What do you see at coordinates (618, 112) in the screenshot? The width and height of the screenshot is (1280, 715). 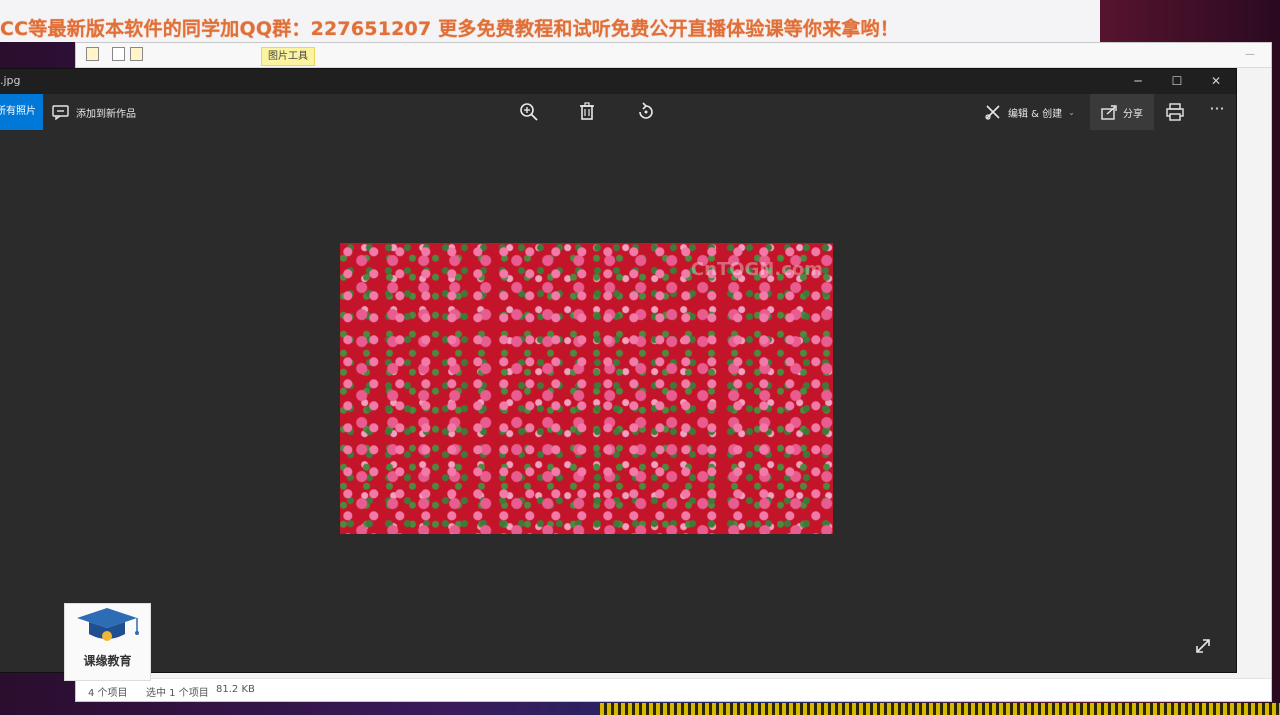 I see `photos-command-bar: 查看所有照片 添加到新作品` at bounding box center [618, 112].